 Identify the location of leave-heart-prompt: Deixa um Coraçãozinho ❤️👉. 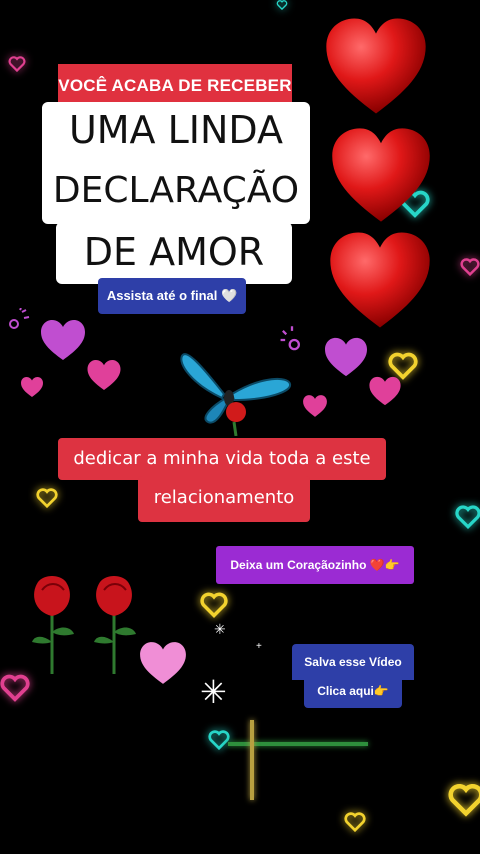
(315, 565).